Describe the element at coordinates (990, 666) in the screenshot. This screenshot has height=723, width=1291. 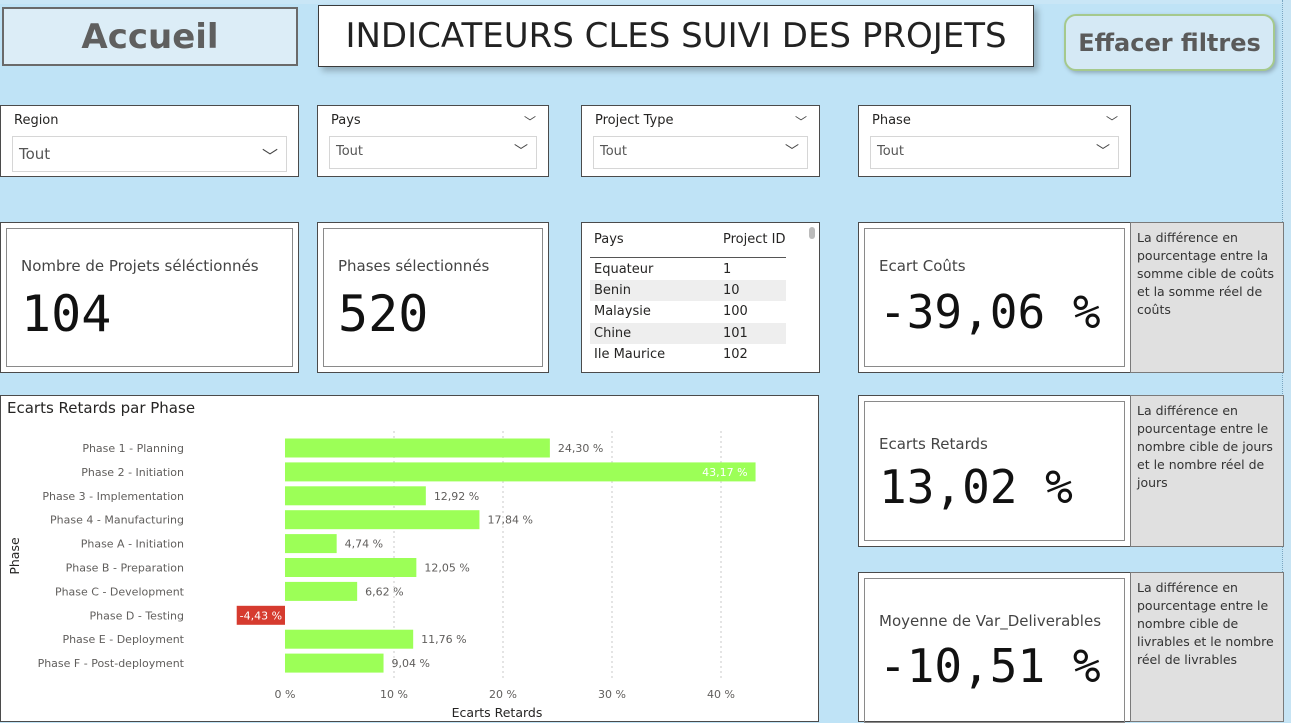
I see `card-value: -10,51 %` at that location.